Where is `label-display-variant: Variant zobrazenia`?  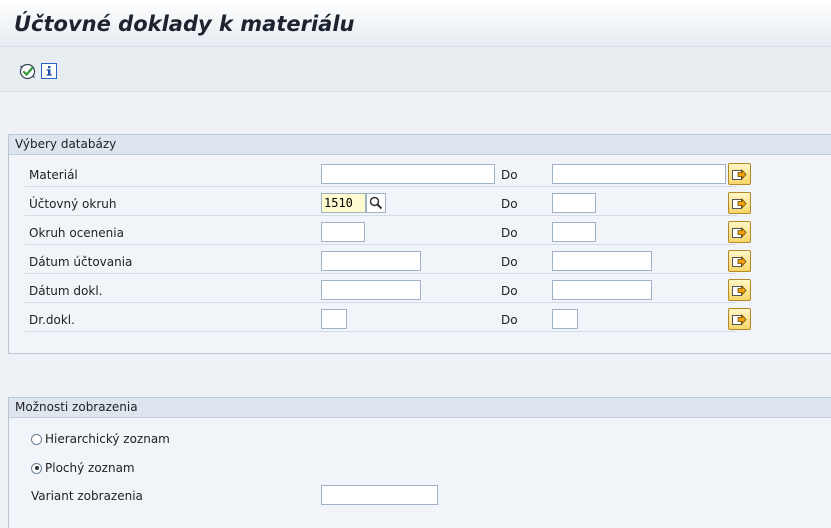 label-display-variant: Variant zobrazenia is located at coordinates (87, 496).